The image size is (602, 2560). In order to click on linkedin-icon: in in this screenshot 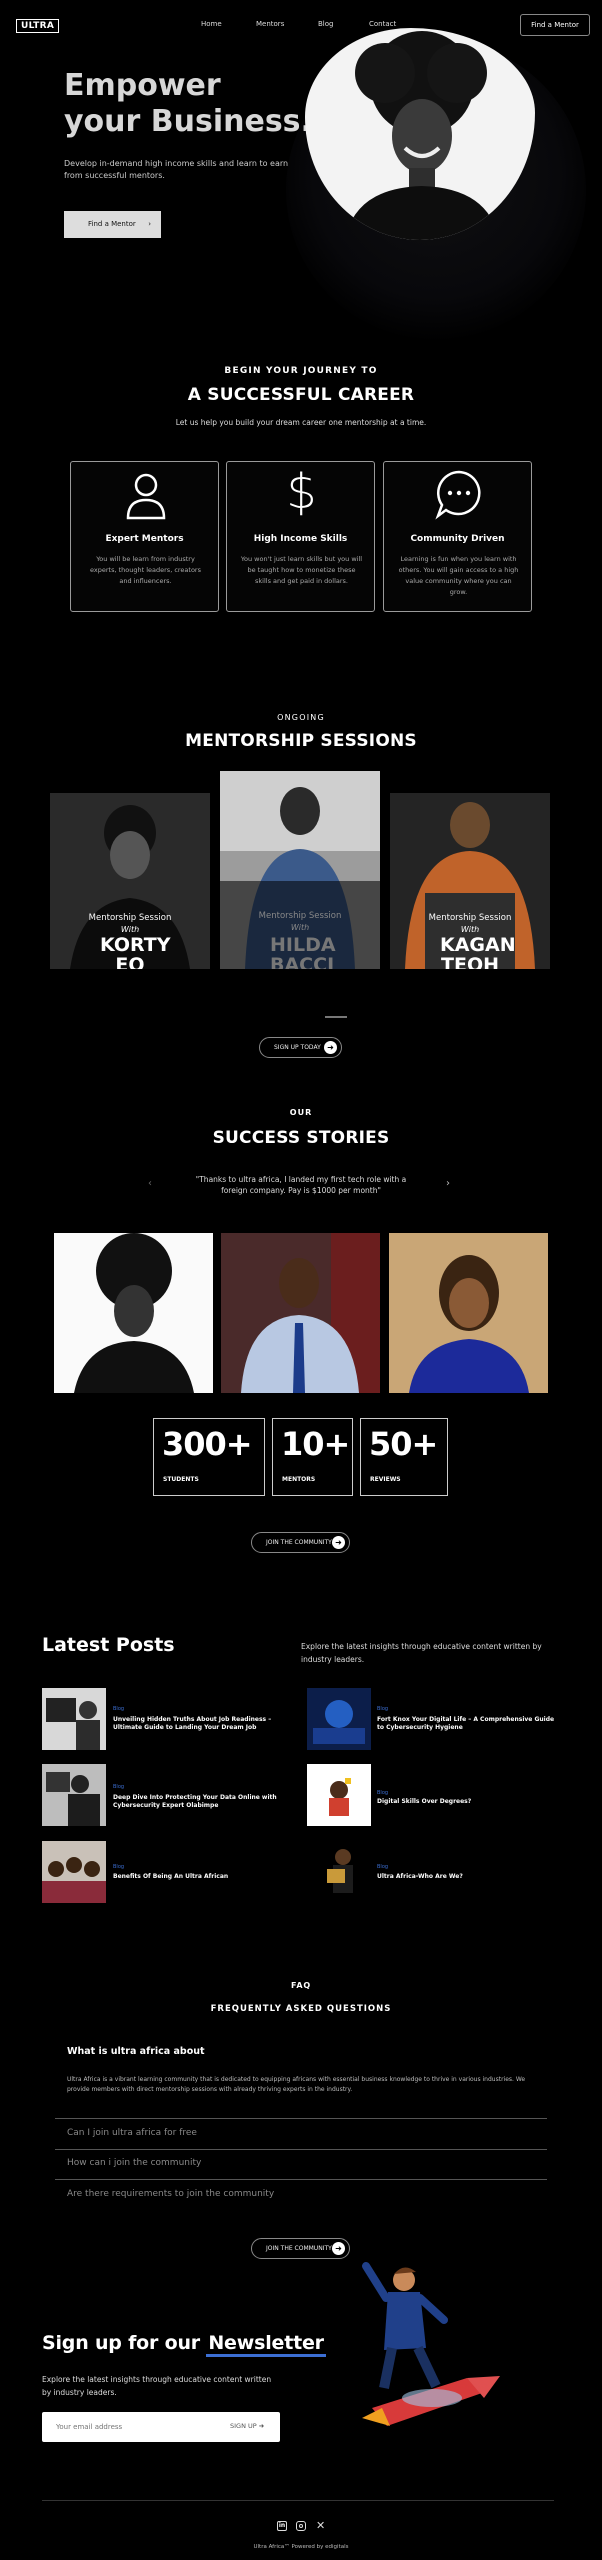, I will do `click(282, 2526)`.